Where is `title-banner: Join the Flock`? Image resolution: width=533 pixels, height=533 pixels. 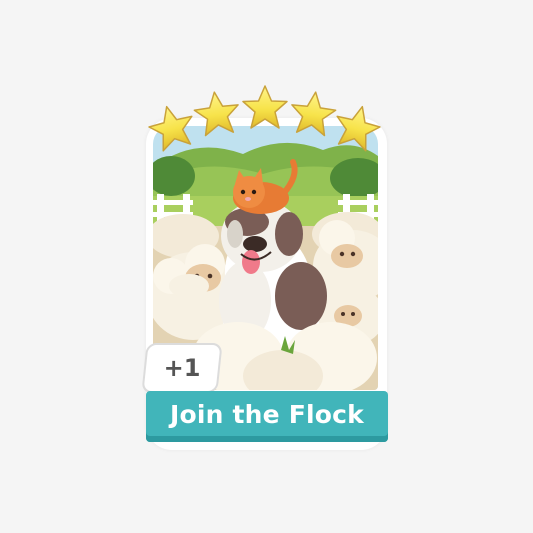
title-banner: Join the Flock is located at coordinates (267, 416).